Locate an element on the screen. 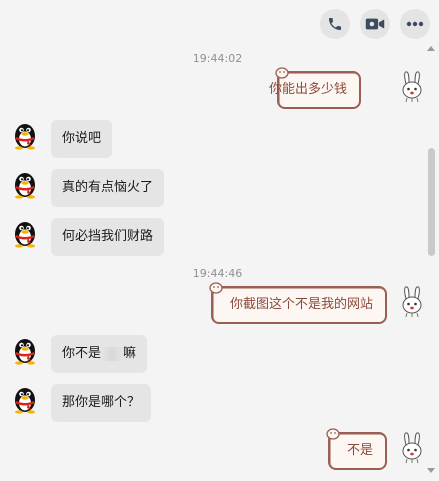 This screenshot has width=439, height=481. video-camera-icon is located at coordinates (375, 24).